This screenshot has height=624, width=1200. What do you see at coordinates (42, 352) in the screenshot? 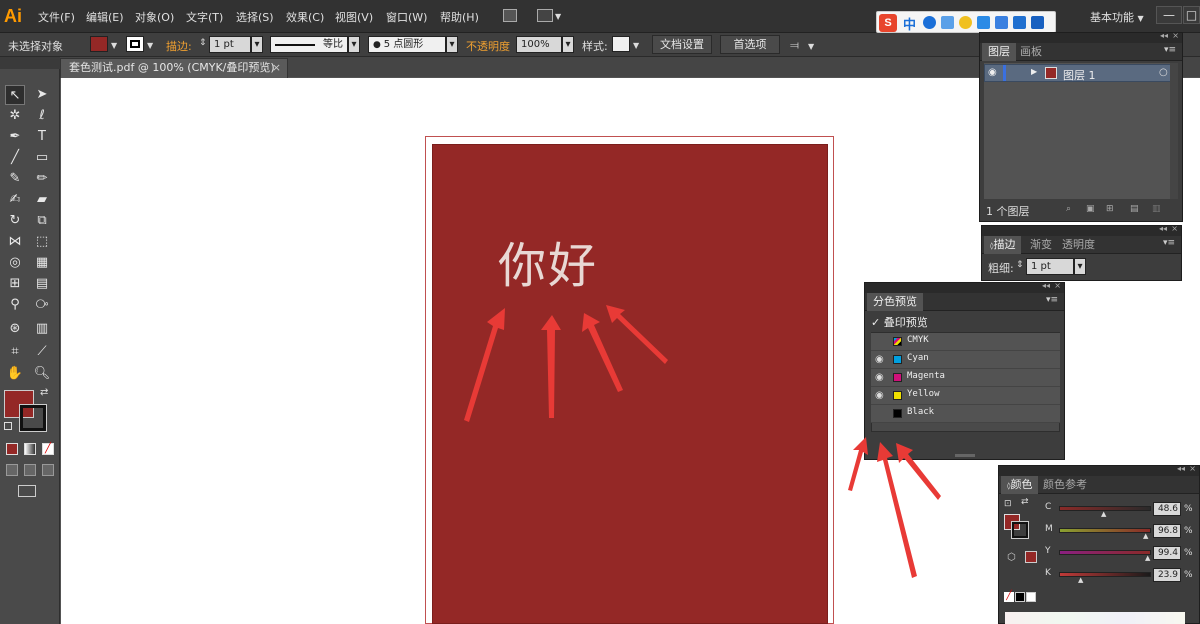
I see `slice-tool-icon: ⟋` at bounding box center [42, 352].